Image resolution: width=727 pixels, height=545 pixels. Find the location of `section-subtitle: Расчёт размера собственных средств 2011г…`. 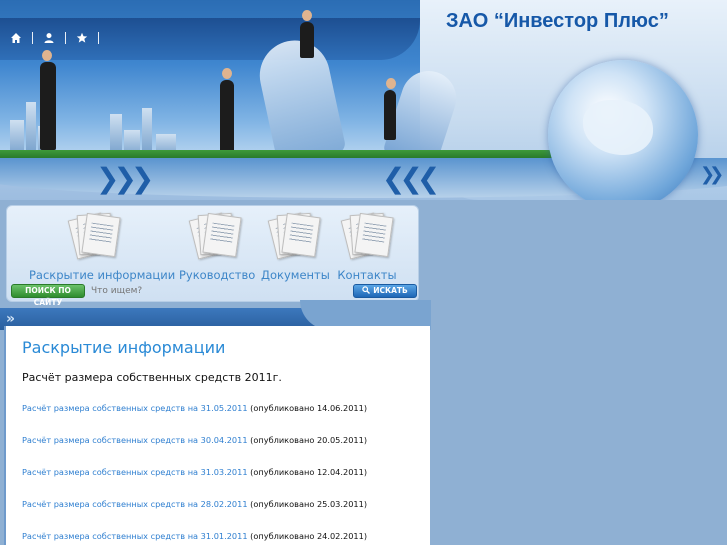

section-subtitle: Расчёт размера собственных средств 2011г… is located at coordinates (152, 377).